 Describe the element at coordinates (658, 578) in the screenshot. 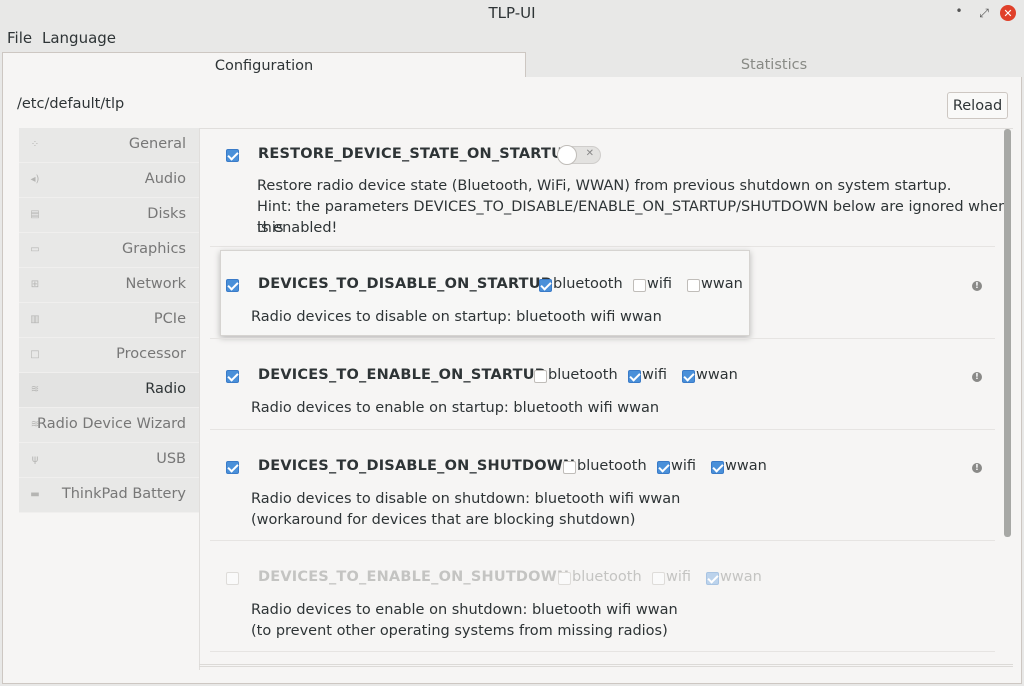

I see `enable-shutdown-wifi-checkbox` at that location.